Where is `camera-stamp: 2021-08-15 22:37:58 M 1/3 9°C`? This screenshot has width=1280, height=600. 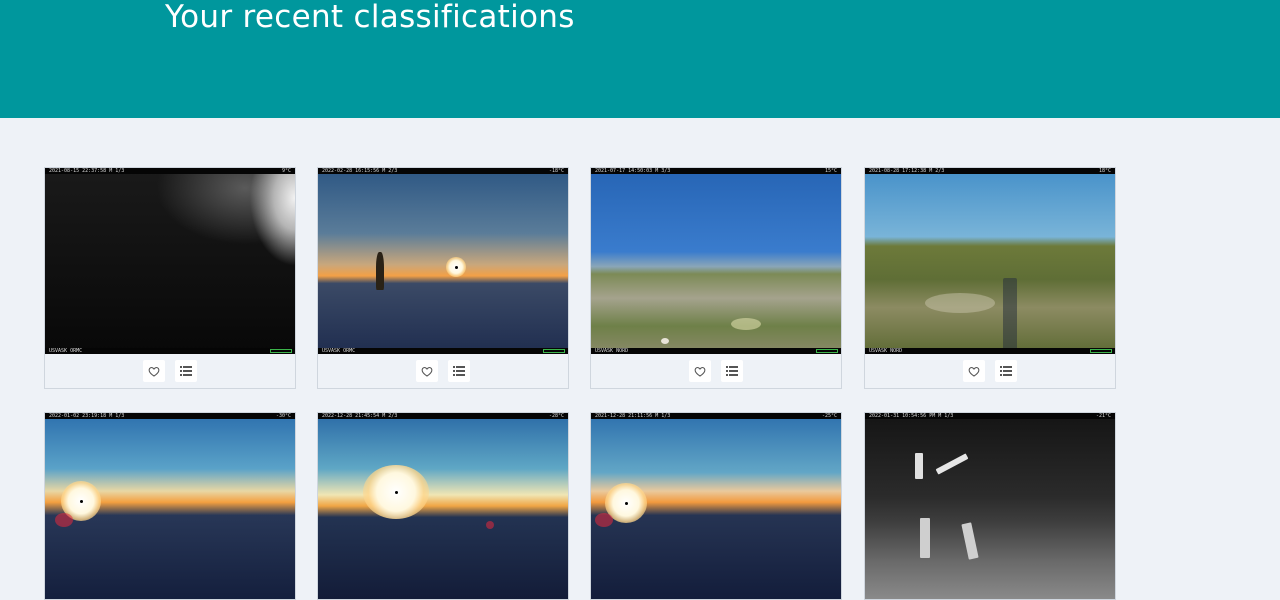 camera-stamp: 2021-08-15 22:37:58 M 1/3 9°C is located at coordinates (170, 171).